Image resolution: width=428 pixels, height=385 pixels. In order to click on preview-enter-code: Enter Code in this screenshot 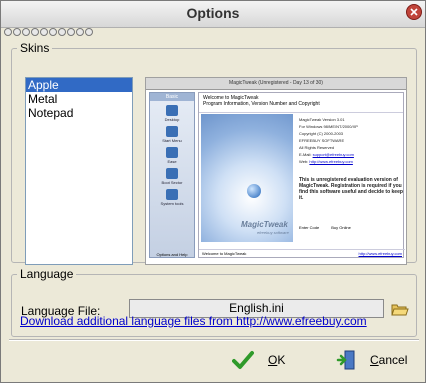, I will do `click(309, 227)`.